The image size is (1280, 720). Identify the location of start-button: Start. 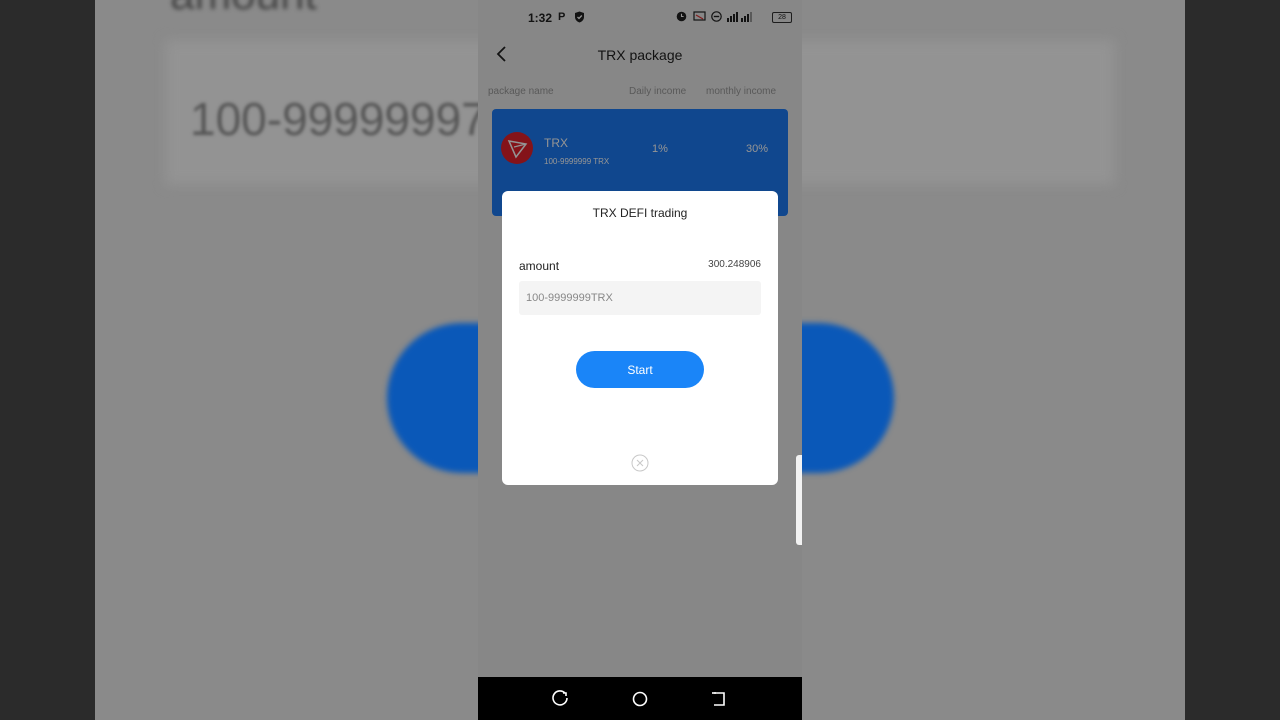
(640, 369).